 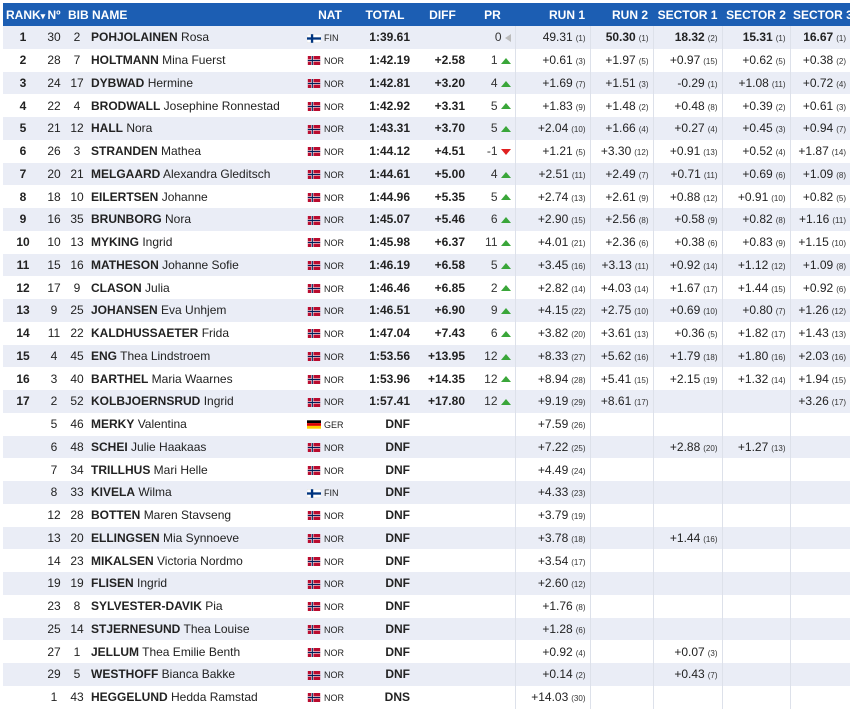 I want to click on rank-cell: 13, so click(x=23, y=310).